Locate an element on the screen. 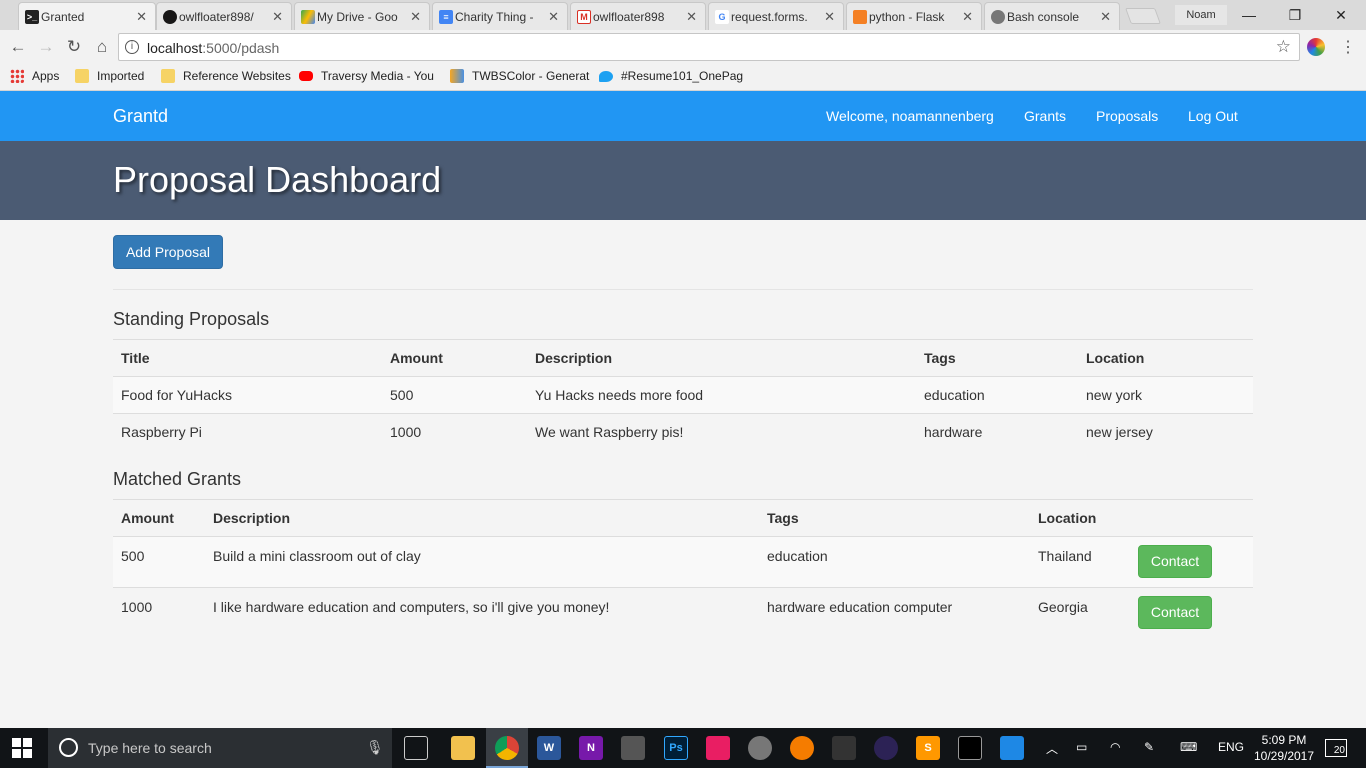  chrome-menu-icon: ⋮ is located at coordinates (1348, 47).